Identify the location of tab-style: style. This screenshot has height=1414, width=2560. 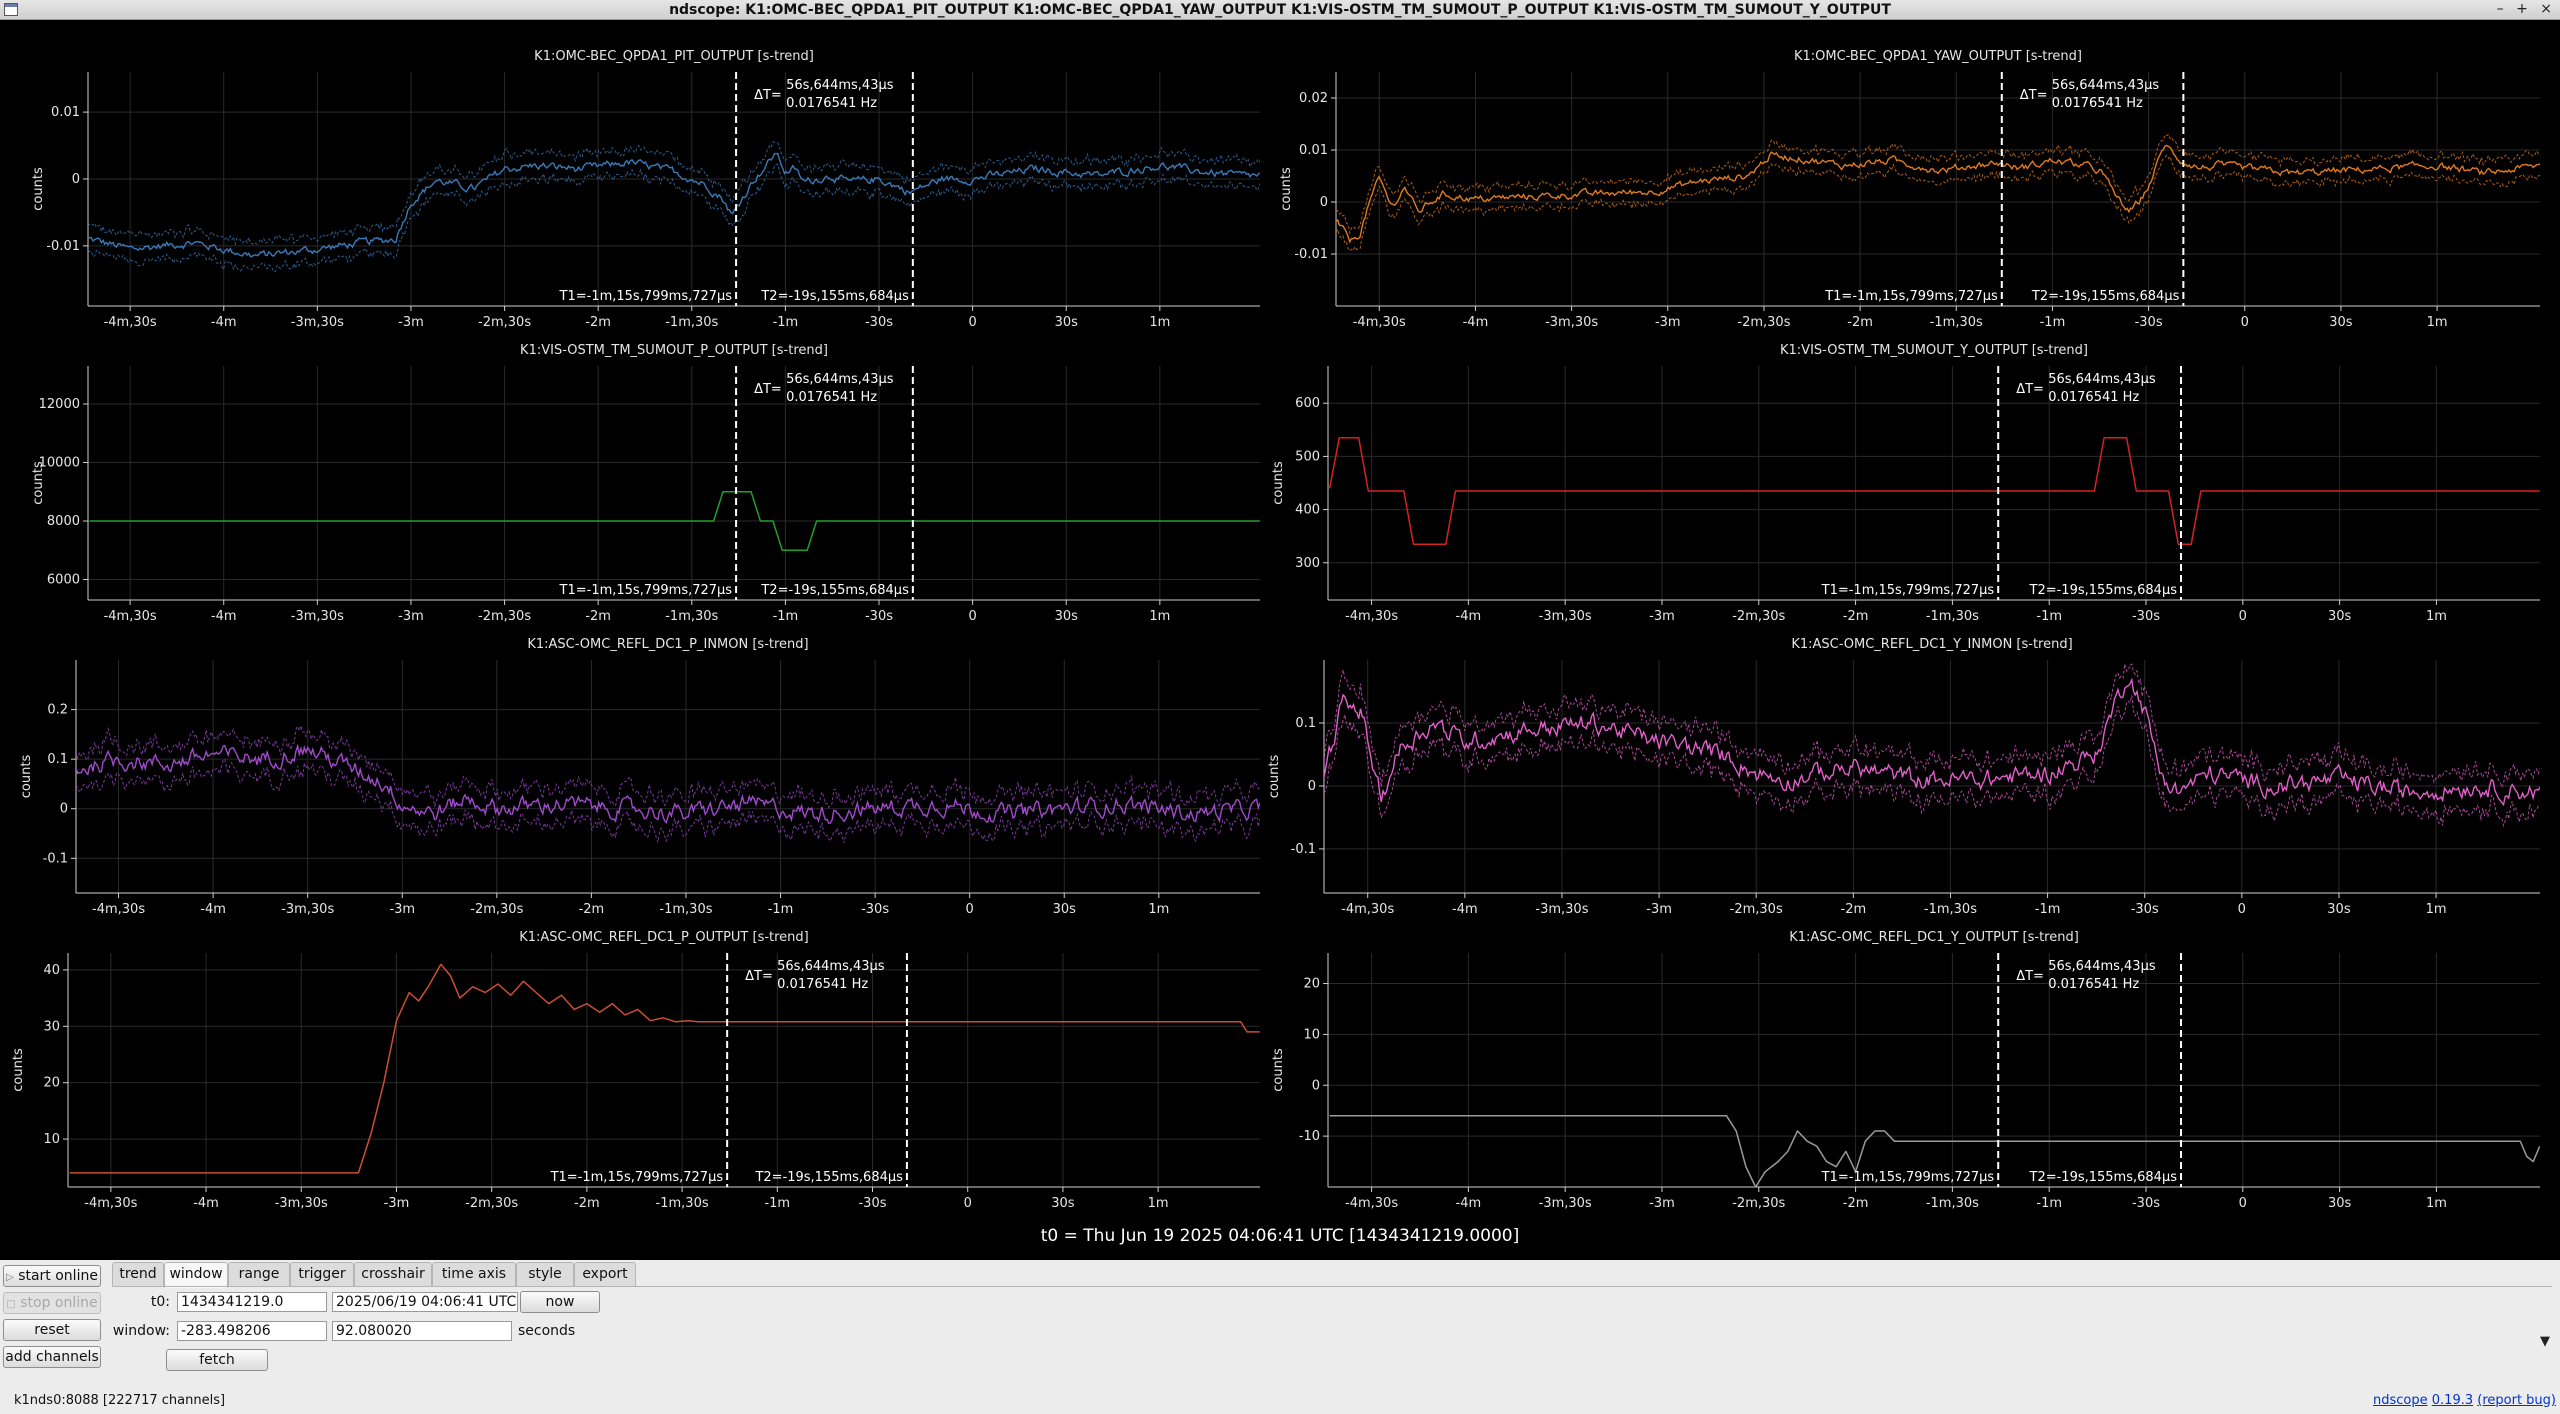
(545, 1274).